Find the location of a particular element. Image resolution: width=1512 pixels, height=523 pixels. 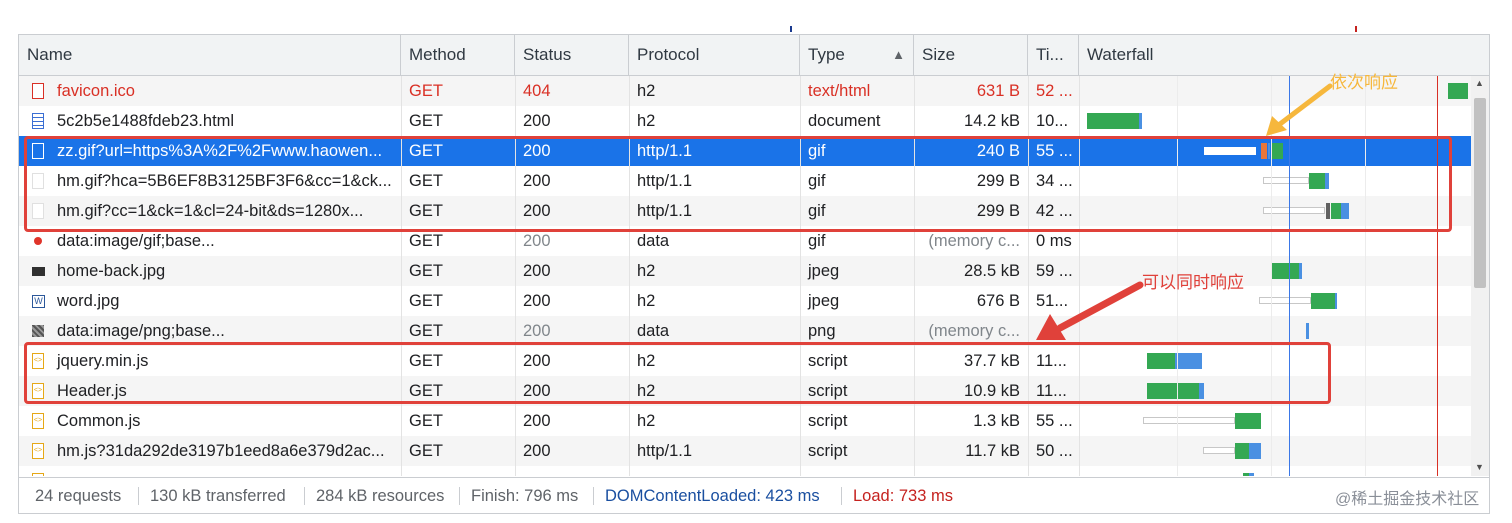

sequential-annotation: 依次响应 is located at coordinates (1364, 82).